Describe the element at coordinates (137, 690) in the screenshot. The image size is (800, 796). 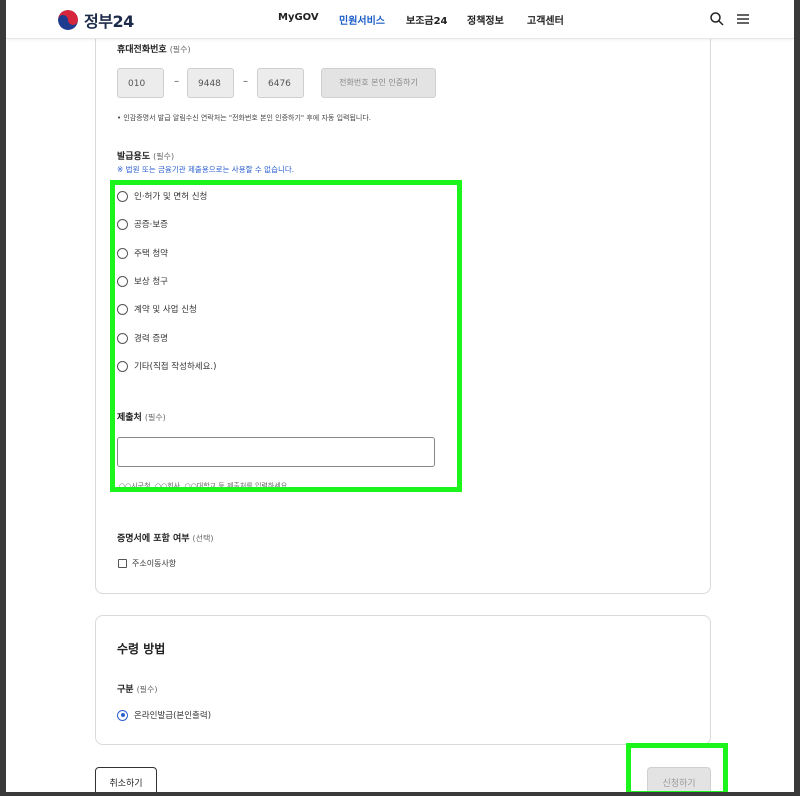
I see `receive-type-label: 구분 (필수)` at that location.